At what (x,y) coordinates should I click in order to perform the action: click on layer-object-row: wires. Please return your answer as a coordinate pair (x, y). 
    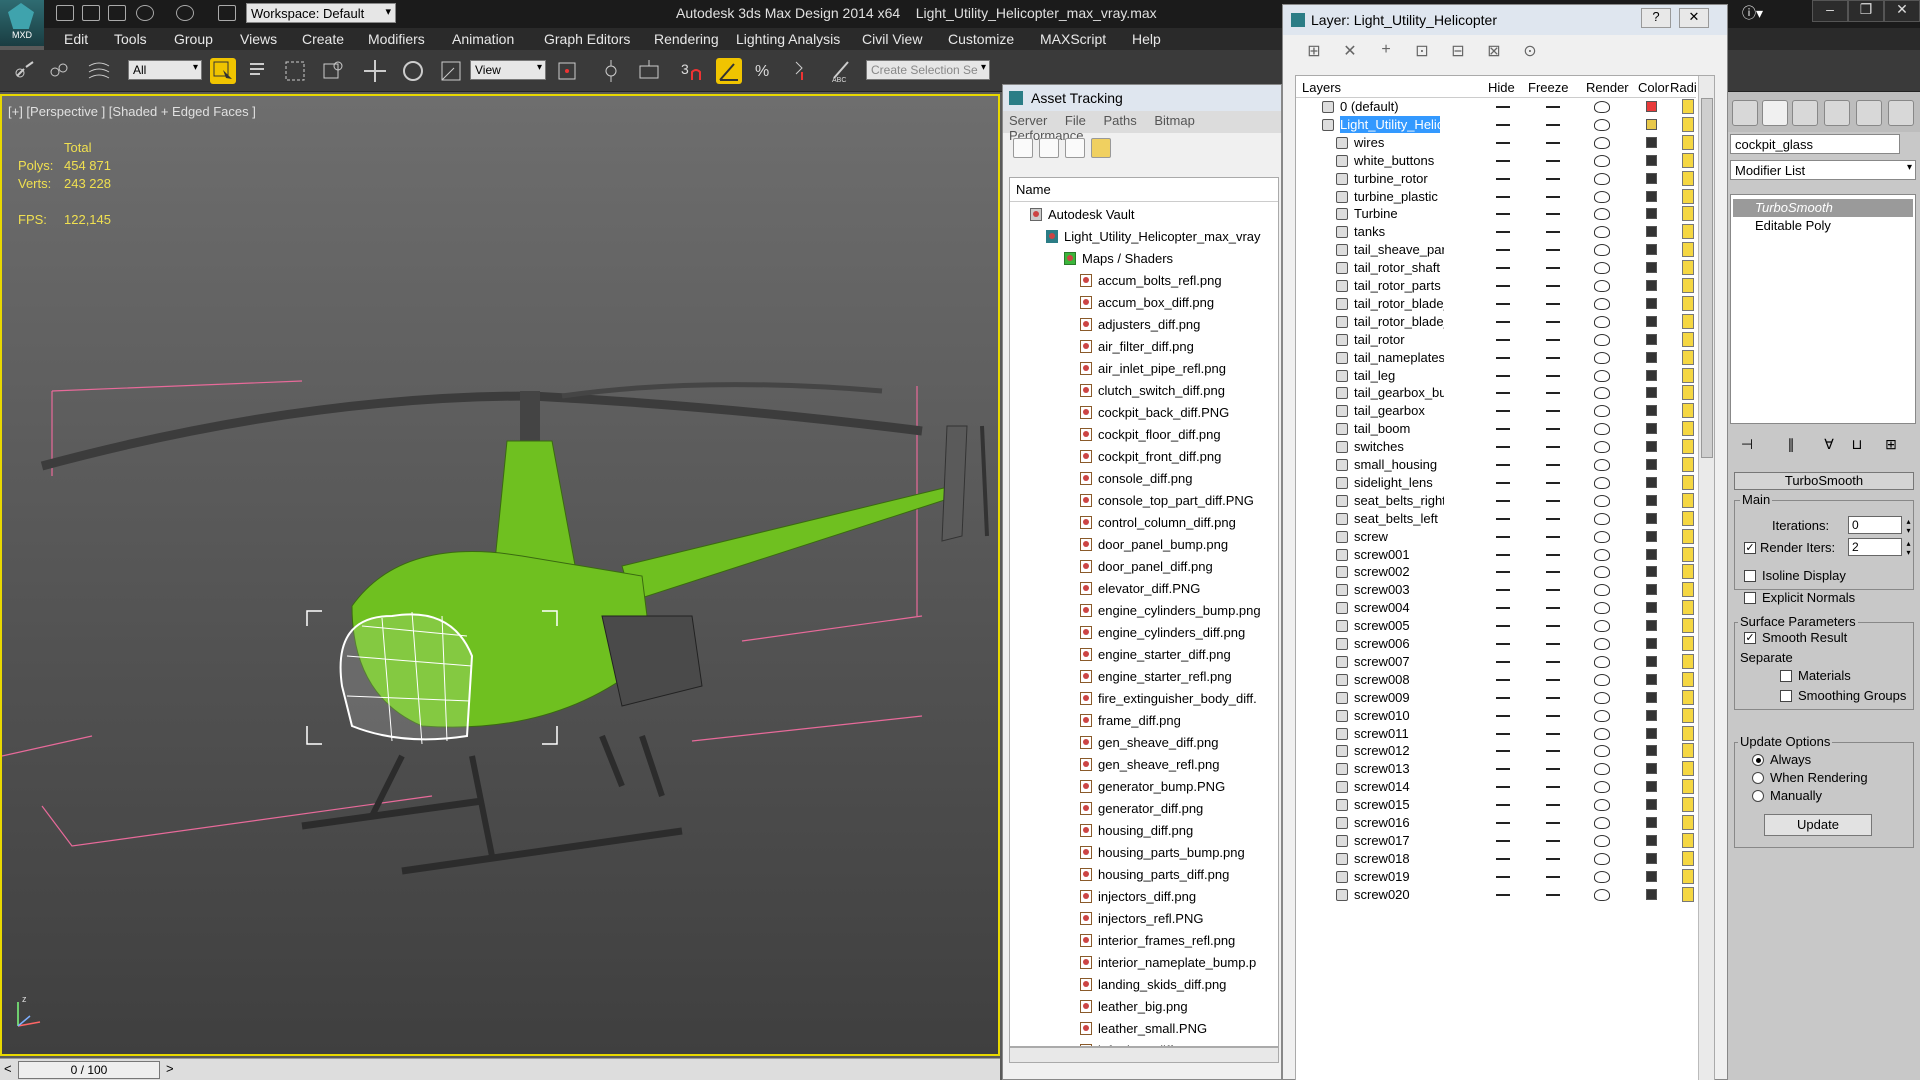
    Looking at the image, I should click on (1496, 142).